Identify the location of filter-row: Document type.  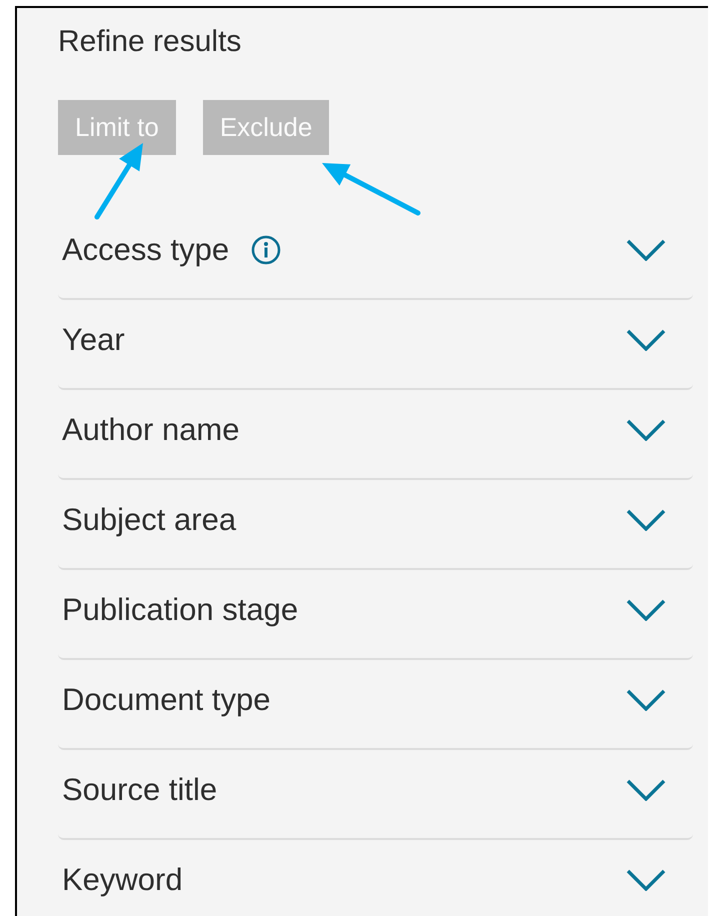
(375, 706).